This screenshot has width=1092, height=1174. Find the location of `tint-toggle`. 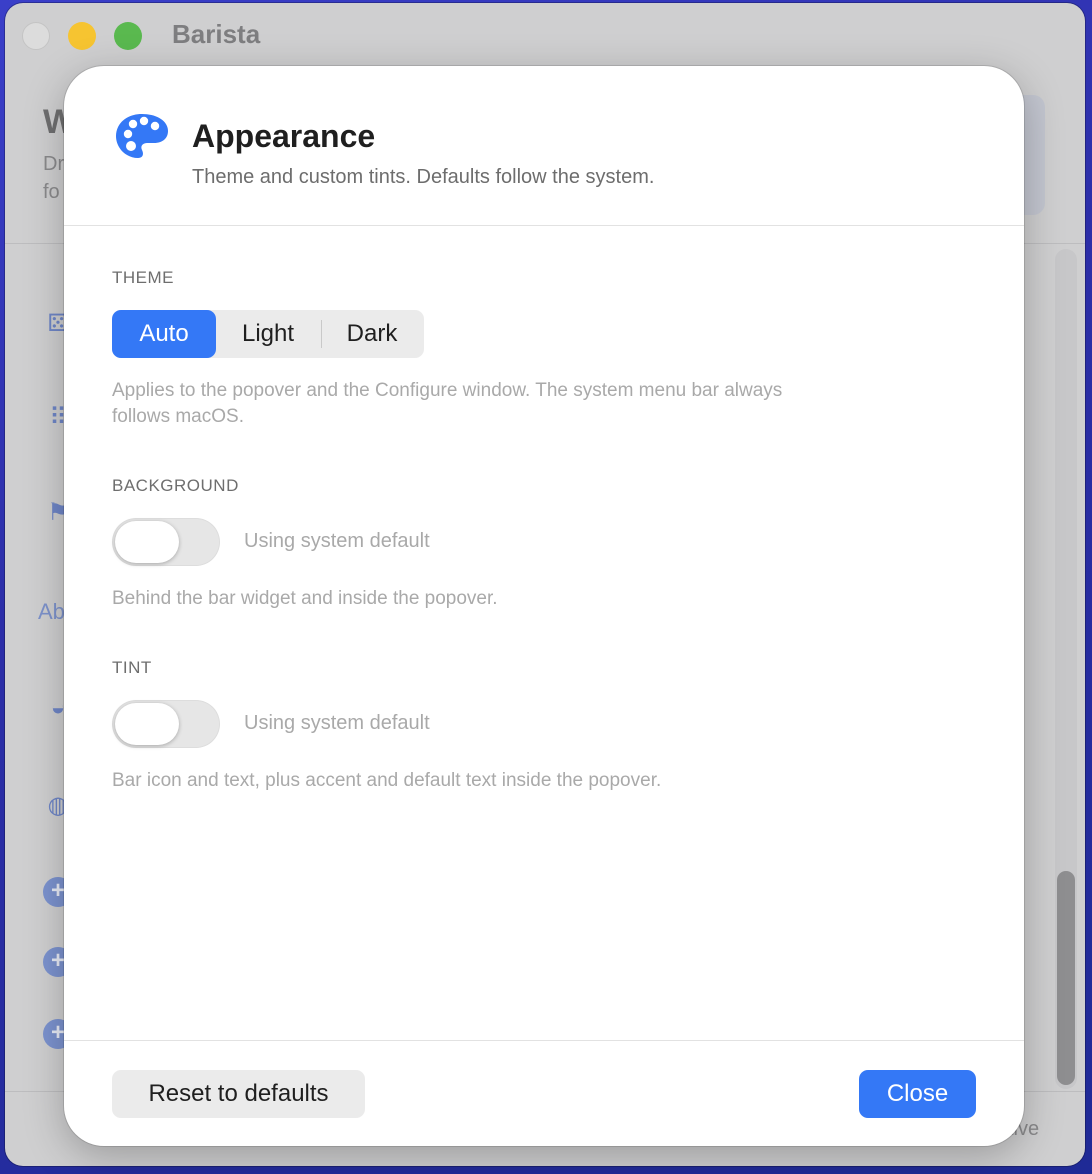

tint-toggle is located at coordinates (166, 724).